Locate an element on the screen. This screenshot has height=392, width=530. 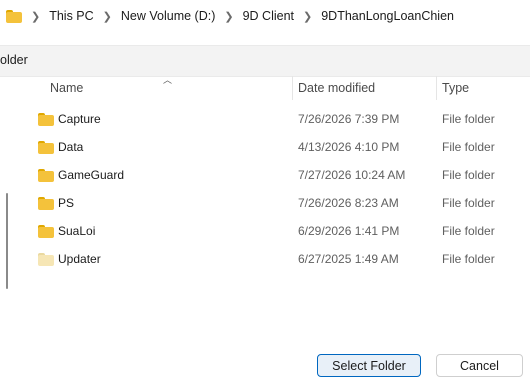
list-item: PS 7/26/2026 8:23 AM File folder is located at coordinates (274, 203).